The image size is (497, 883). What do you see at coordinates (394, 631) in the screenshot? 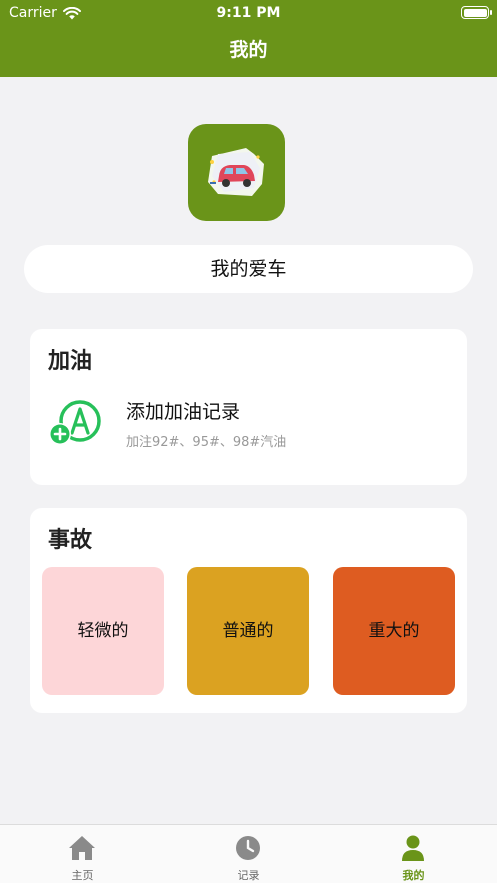
I see `accident-level-major-button: 重大的` at bounding box center [394, 631].